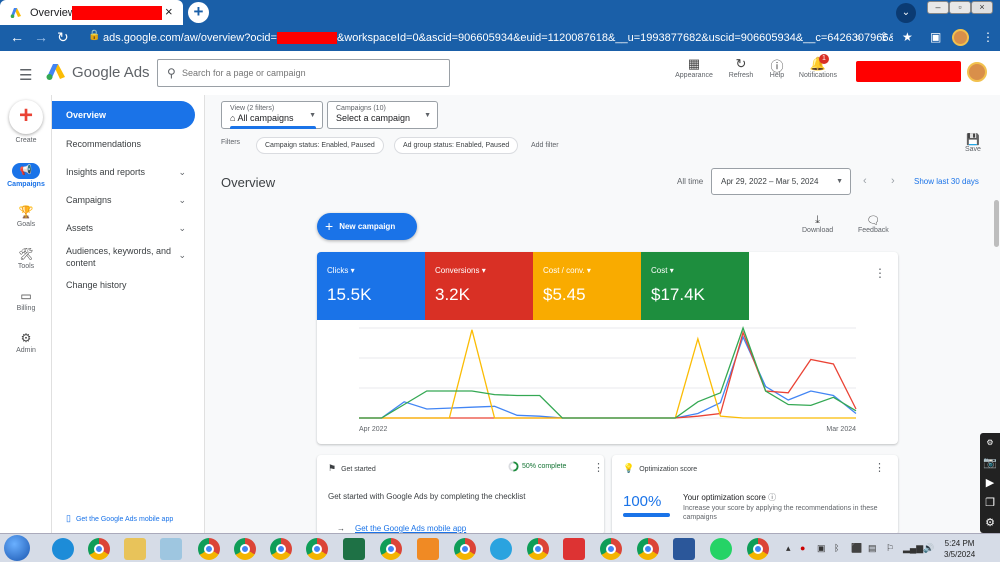 This screenshot has height=562, width=1000. I want to click on nav-item-overview: Overview, so click(123, 115).